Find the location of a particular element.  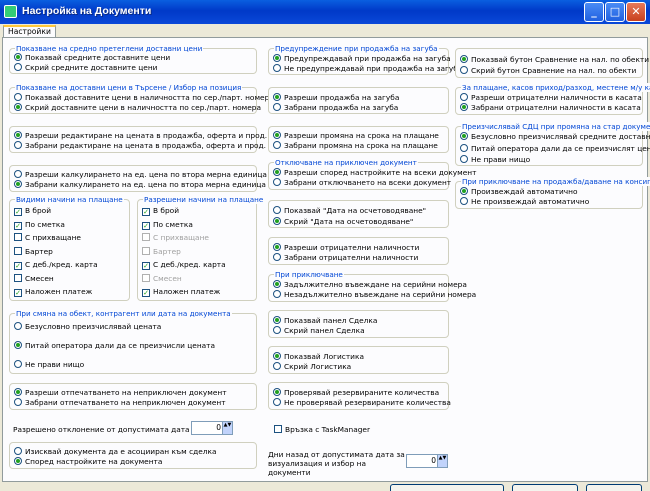

option-label: Разреши отрицателни наличности в касата is located at coordinates (556, 97).